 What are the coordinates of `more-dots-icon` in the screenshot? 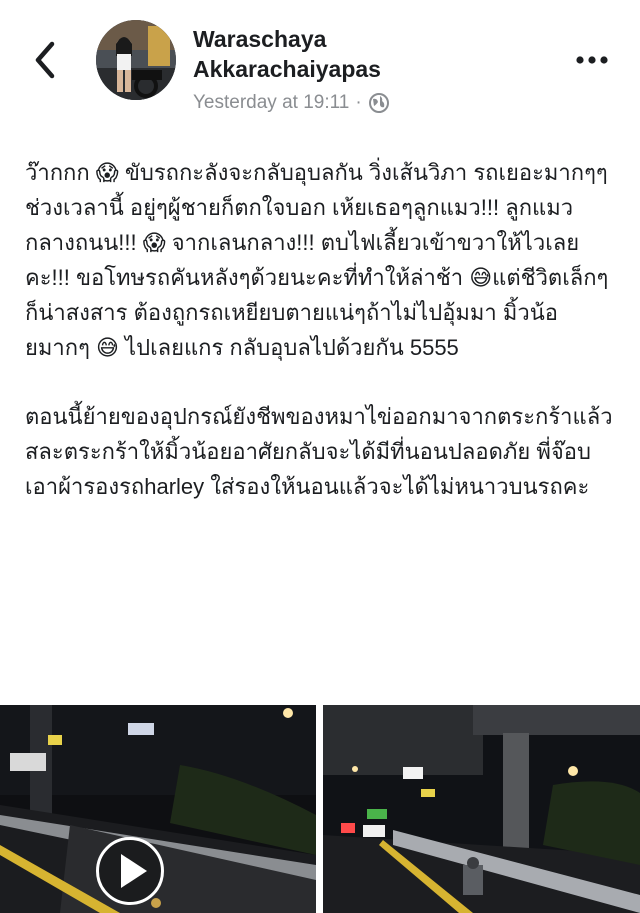 It's located at (592, 60).